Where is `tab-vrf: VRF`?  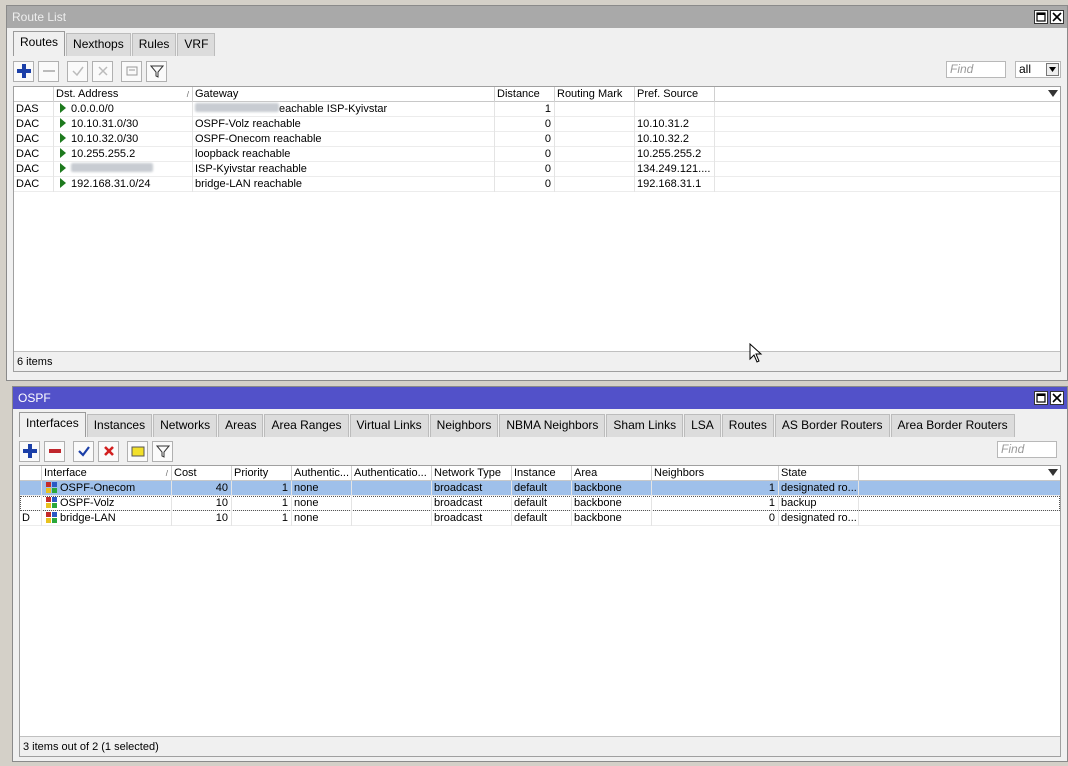 tab-vrf: VRF is located at coordinates (196, 44).